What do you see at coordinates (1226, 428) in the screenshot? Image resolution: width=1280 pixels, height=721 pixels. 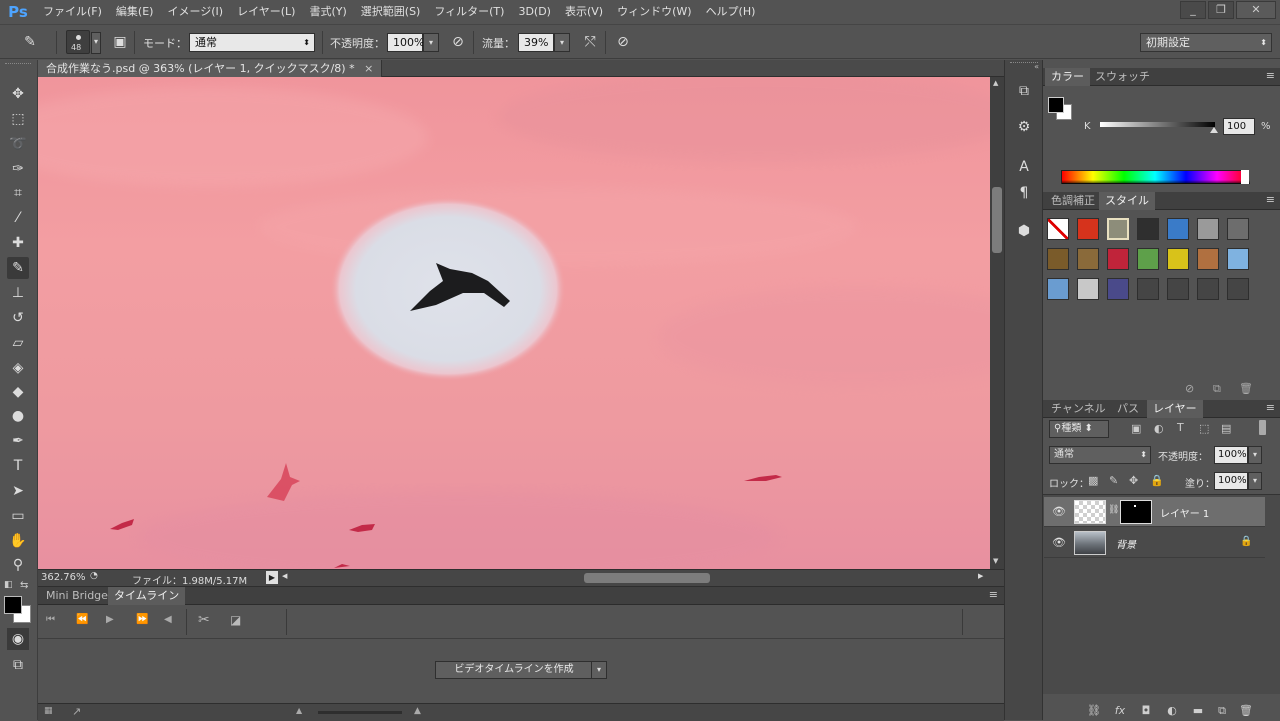 I see `filter-smart-object-icon: ▤` at bounding box center [1226, 428].